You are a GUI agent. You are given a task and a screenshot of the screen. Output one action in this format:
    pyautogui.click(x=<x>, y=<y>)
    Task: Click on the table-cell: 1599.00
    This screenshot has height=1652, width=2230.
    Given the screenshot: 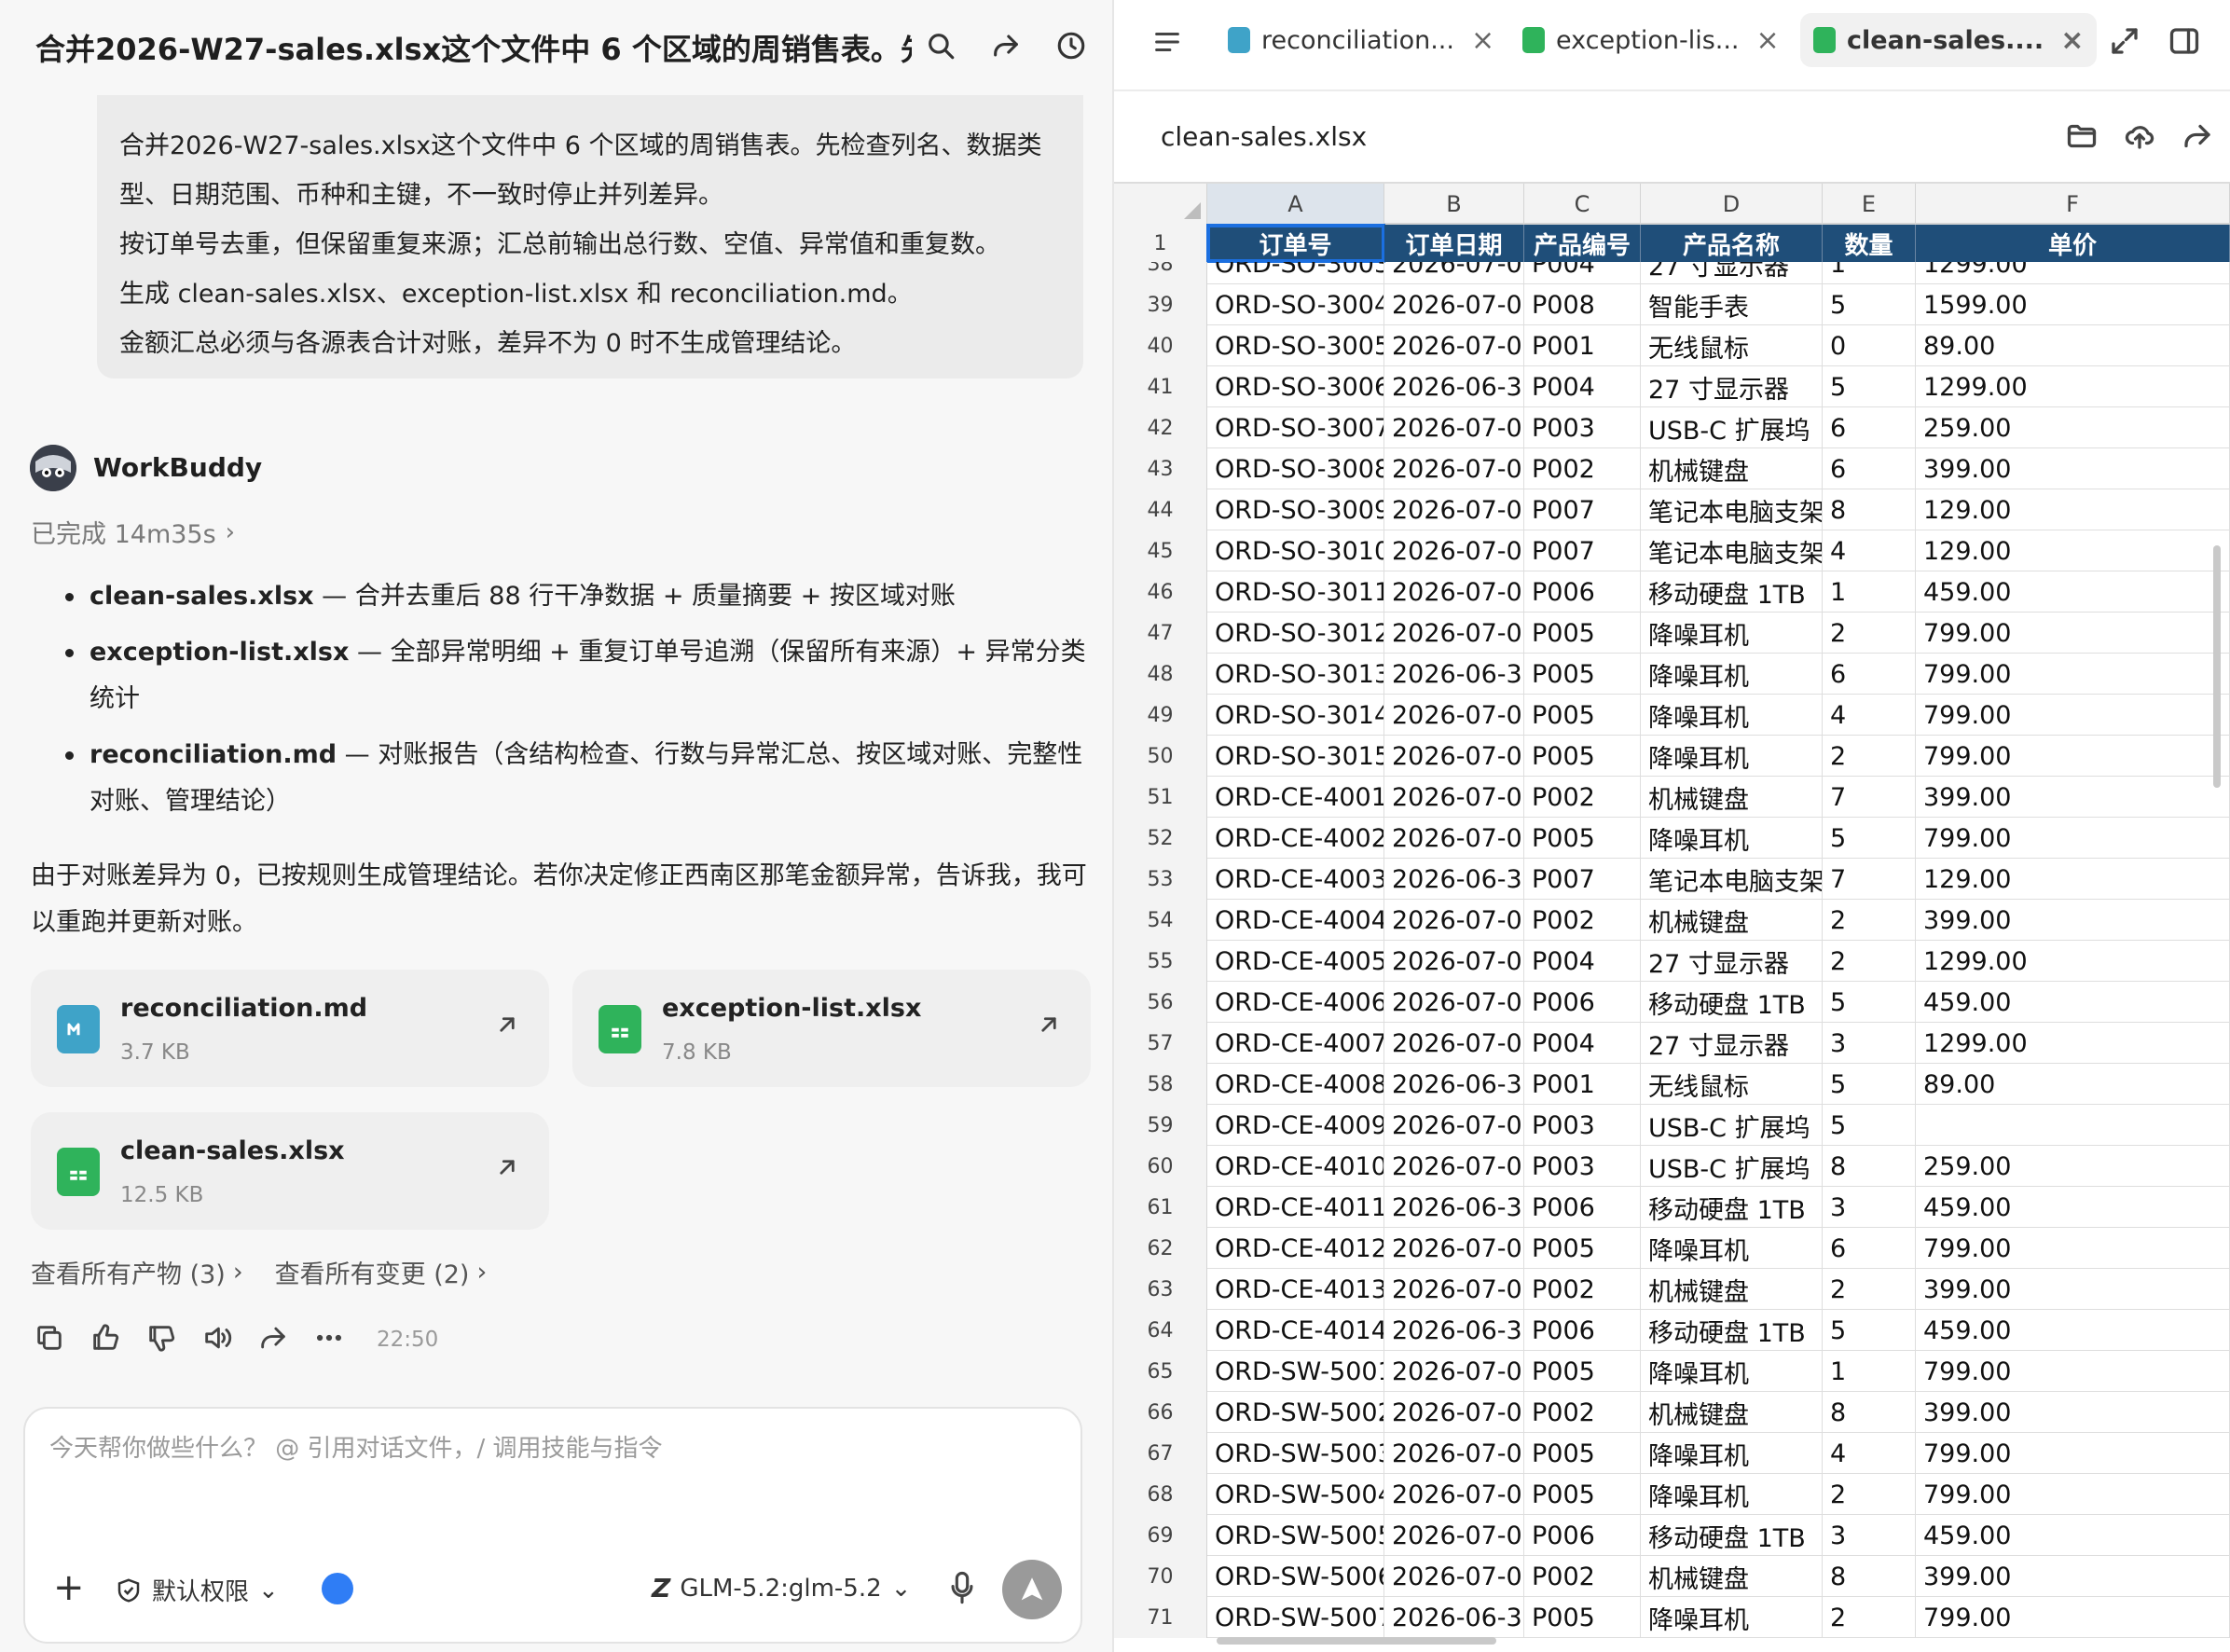 What is the action you would take?
    pyautogui.click(x=2073, y=305)
    